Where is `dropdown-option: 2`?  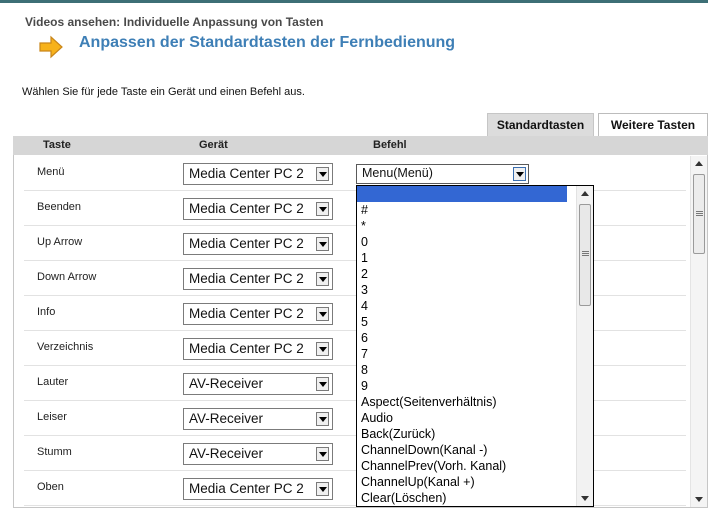
dropdown-option: 2 is located at coordinates (462, 274).